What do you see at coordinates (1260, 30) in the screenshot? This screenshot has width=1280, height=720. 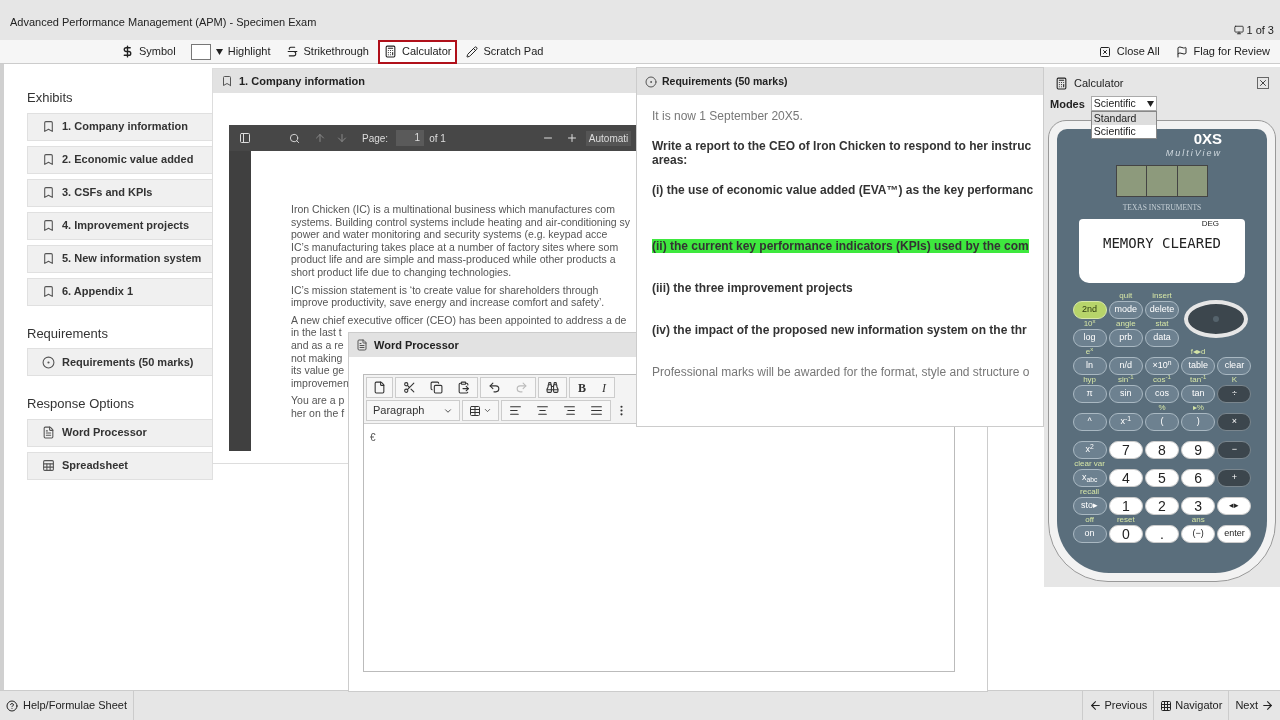 I see `page-indicator: 1 of 3` at bounding box center [1260, 30].